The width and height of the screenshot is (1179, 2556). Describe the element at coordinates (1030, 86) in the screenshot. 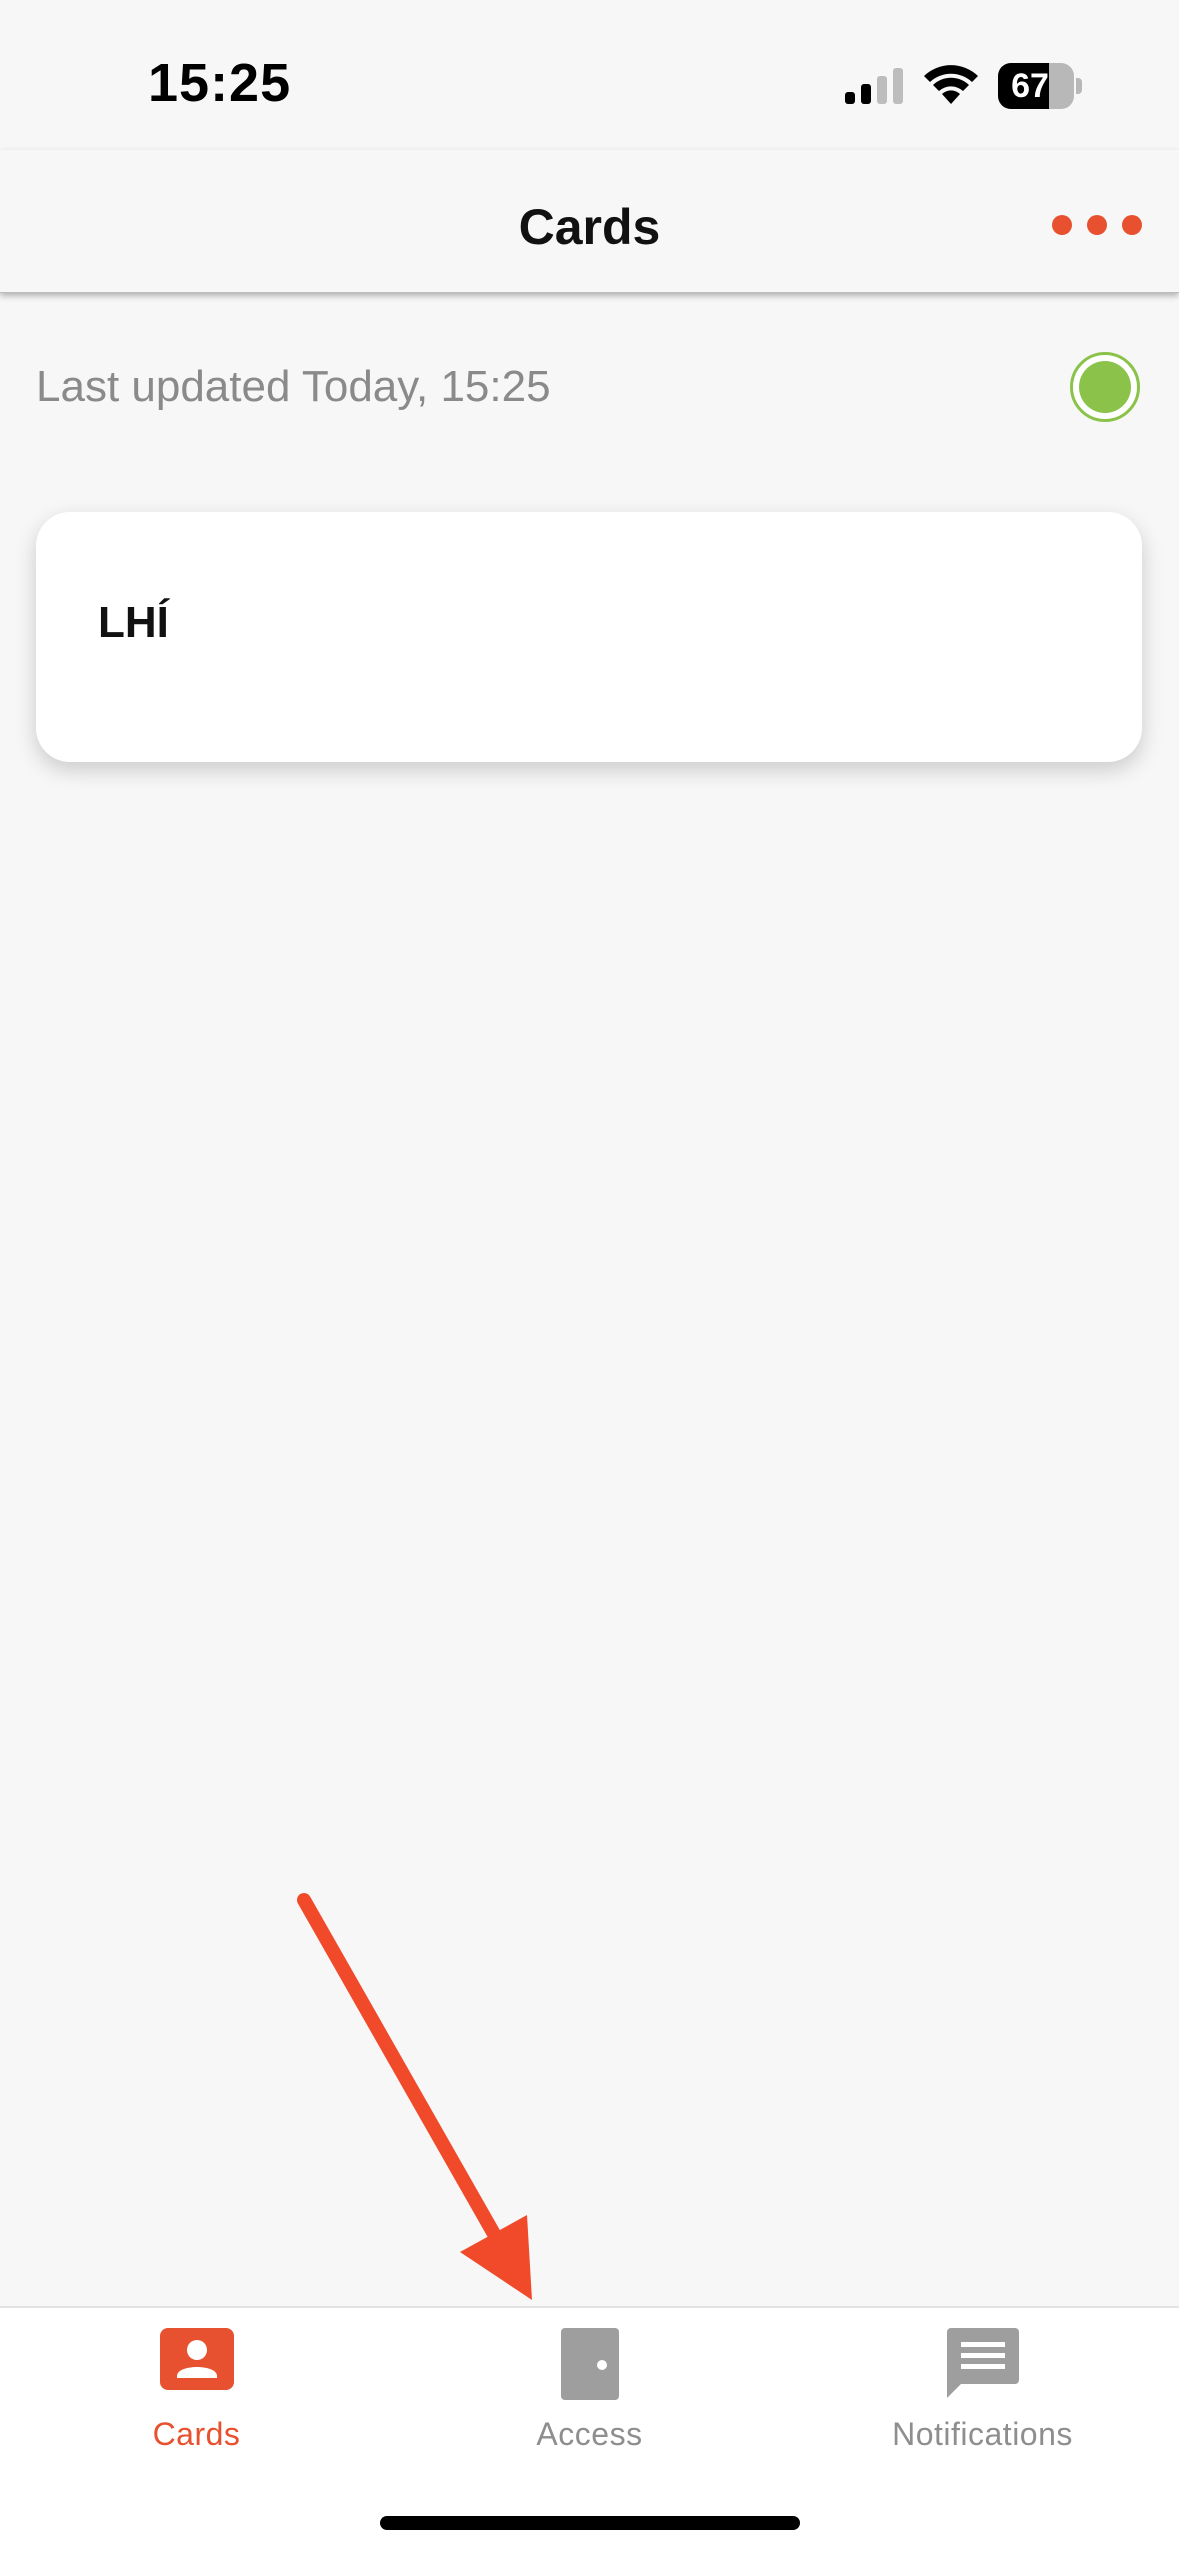

I see `battery-level: 67` at that location.